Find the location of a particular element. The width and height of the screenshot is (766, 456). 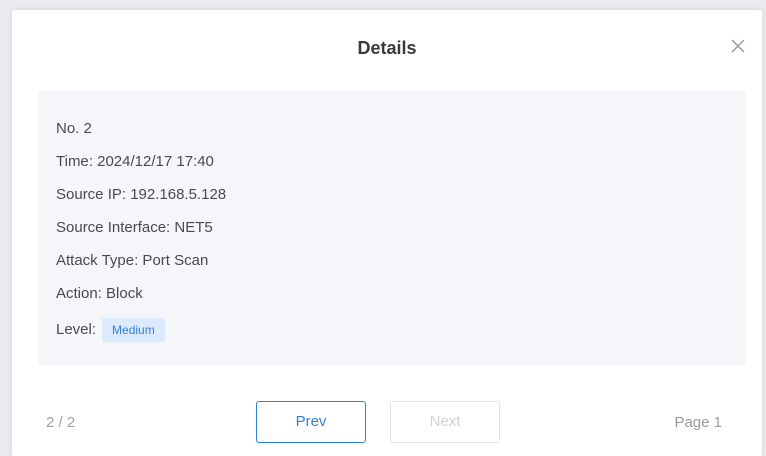

prev-button: Prev is located at coordinates (311, 422).